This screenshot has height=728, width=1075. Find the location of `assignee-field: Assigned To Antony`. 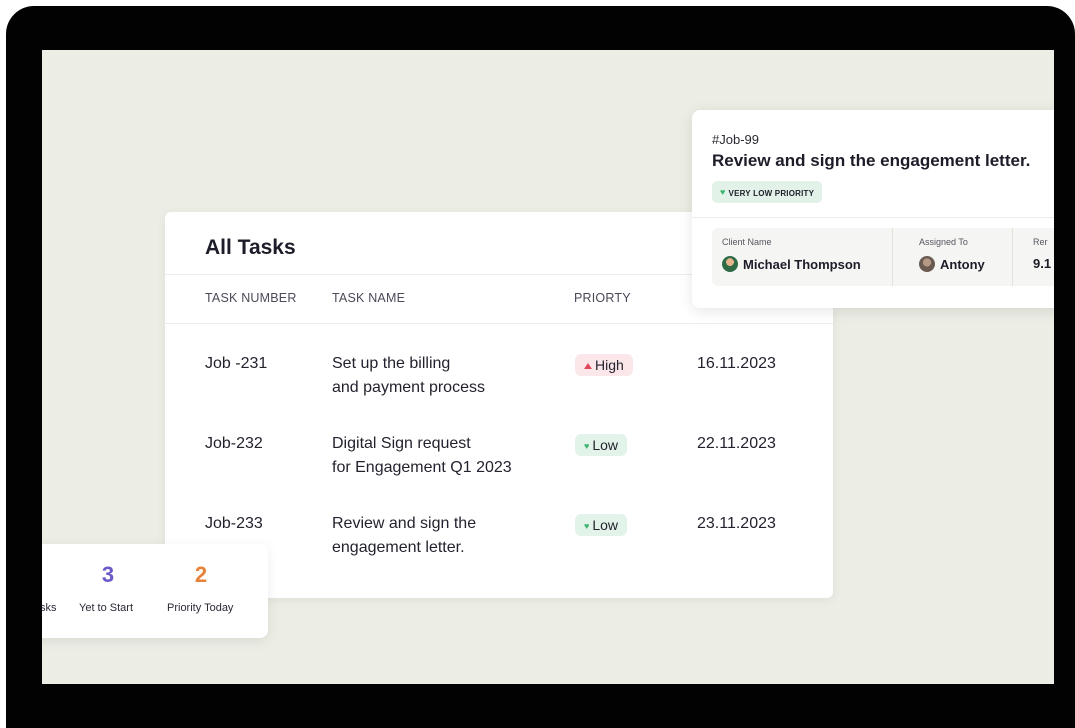

assignee-field: Assigned To Antony is located at coordinates (952, 257).